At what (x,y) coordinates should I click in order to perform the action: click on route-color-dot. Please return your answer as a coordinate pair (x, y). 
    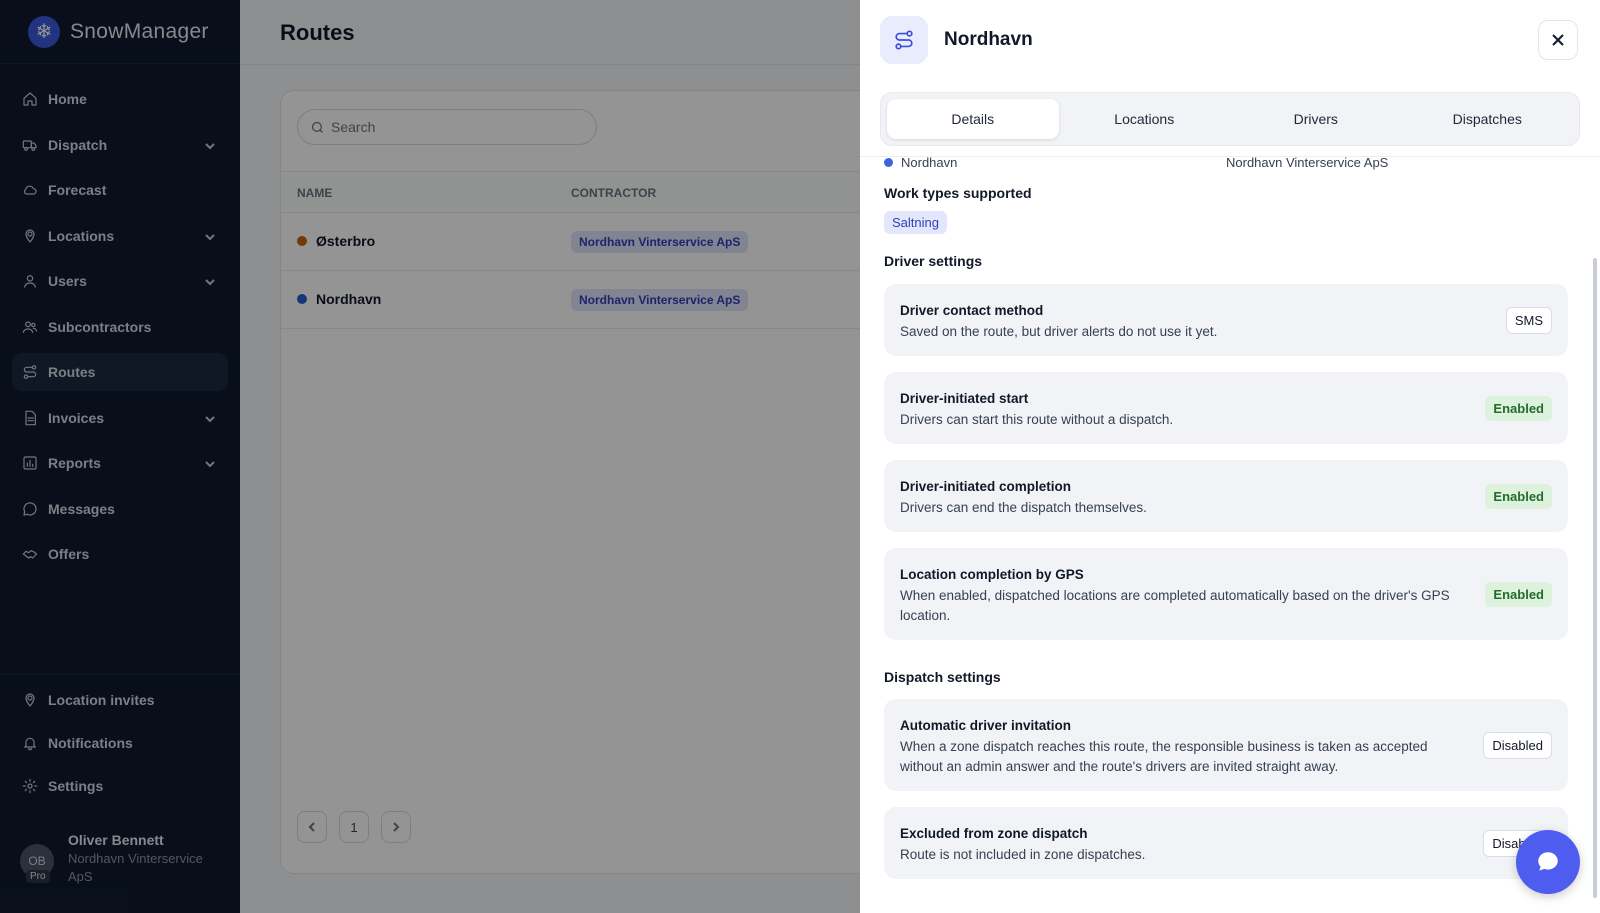
    Looking at the image, I should click on (888, 162).